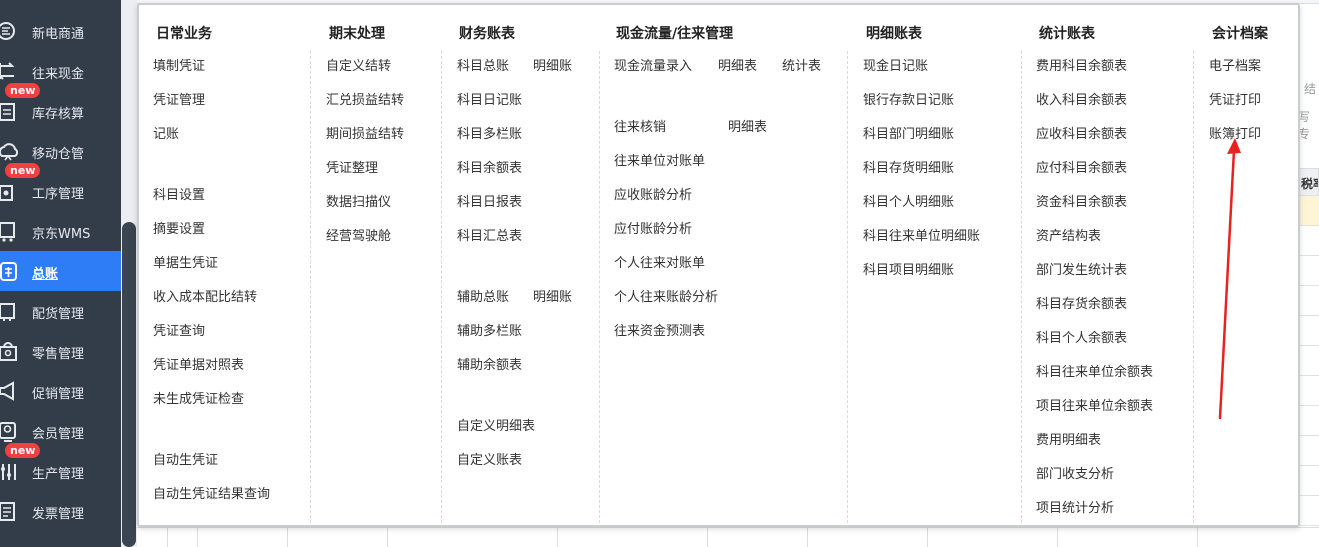 The image size is (1319, 547). What do you see at coordinates (60, 467) in the screenshot?
I see `sidebar-item-production: new 生产管理` at bounding box center [60, 467].